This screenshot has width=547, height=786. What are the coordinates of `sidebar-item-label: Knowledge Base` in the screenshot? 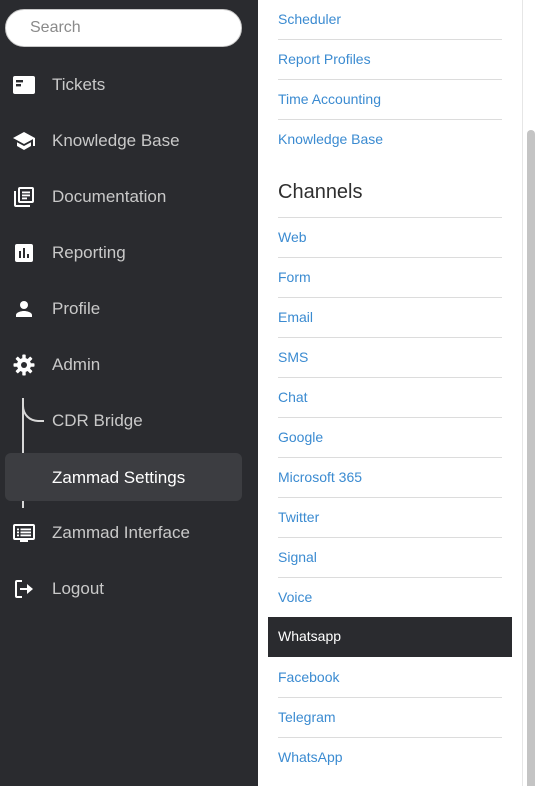 It's located at (116, 140).